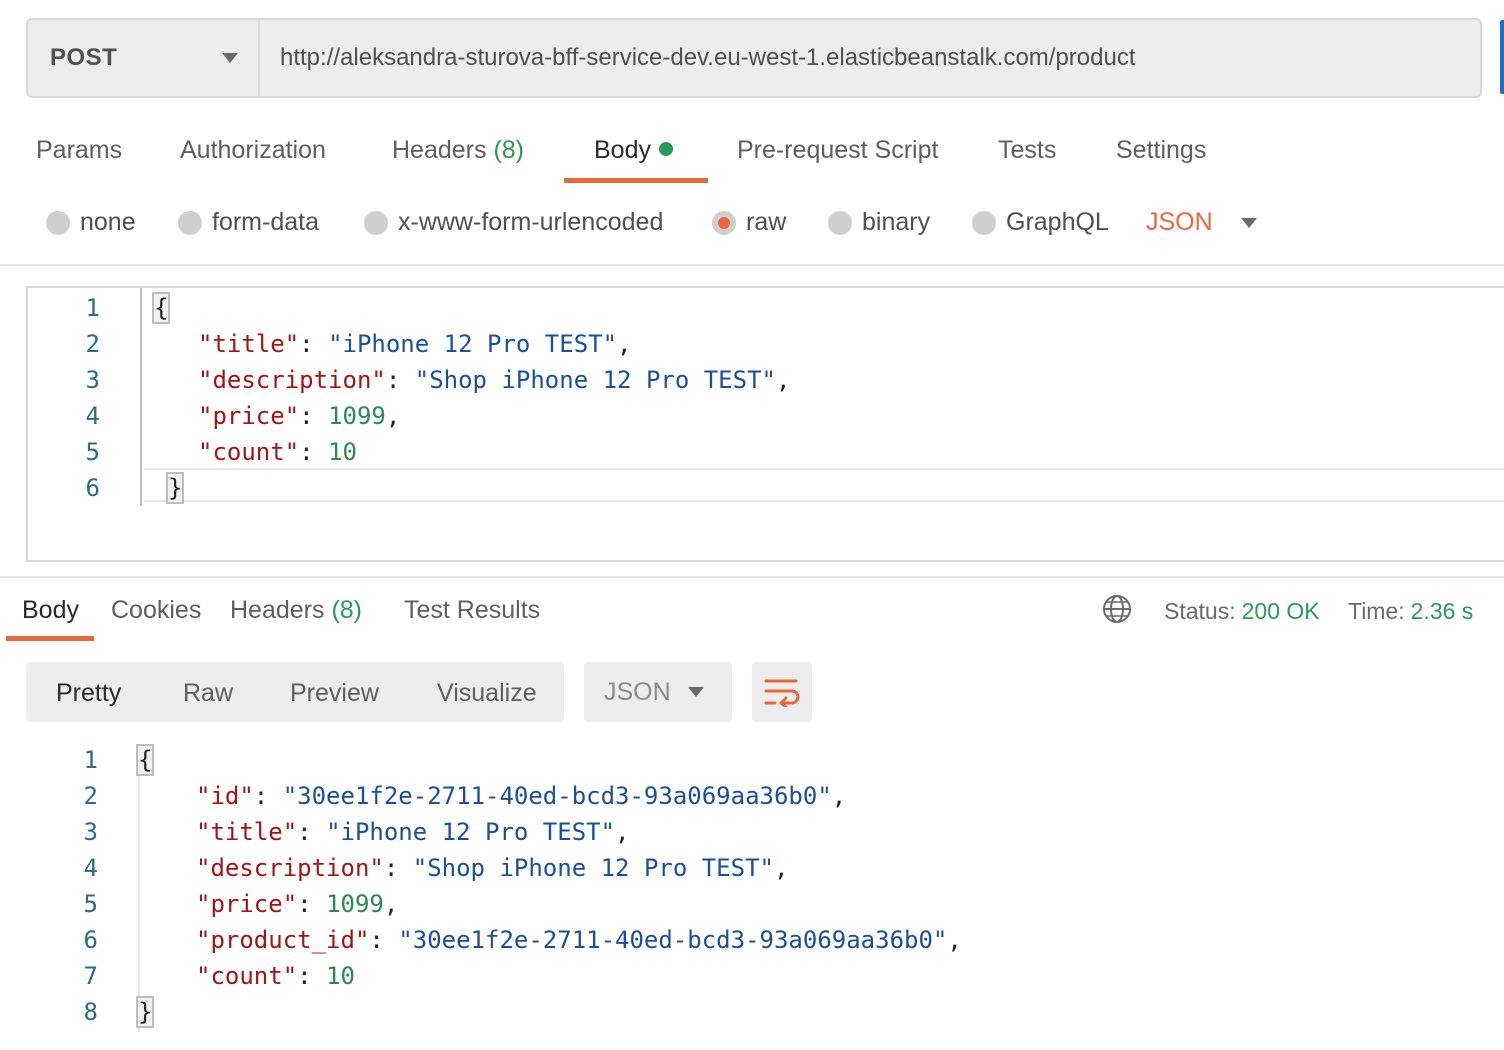 This screenshot has height=1050, width=1504. What do you see at coordinates (90, 976) in the screenshot?
I see `line-number: 7` at bounding box center [90, 976].